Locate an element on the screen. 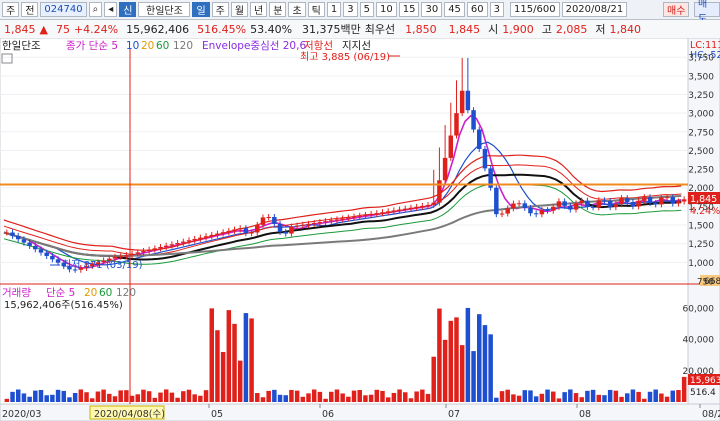  date-field: 2020/08/21 is located at coordinates (594, 9).